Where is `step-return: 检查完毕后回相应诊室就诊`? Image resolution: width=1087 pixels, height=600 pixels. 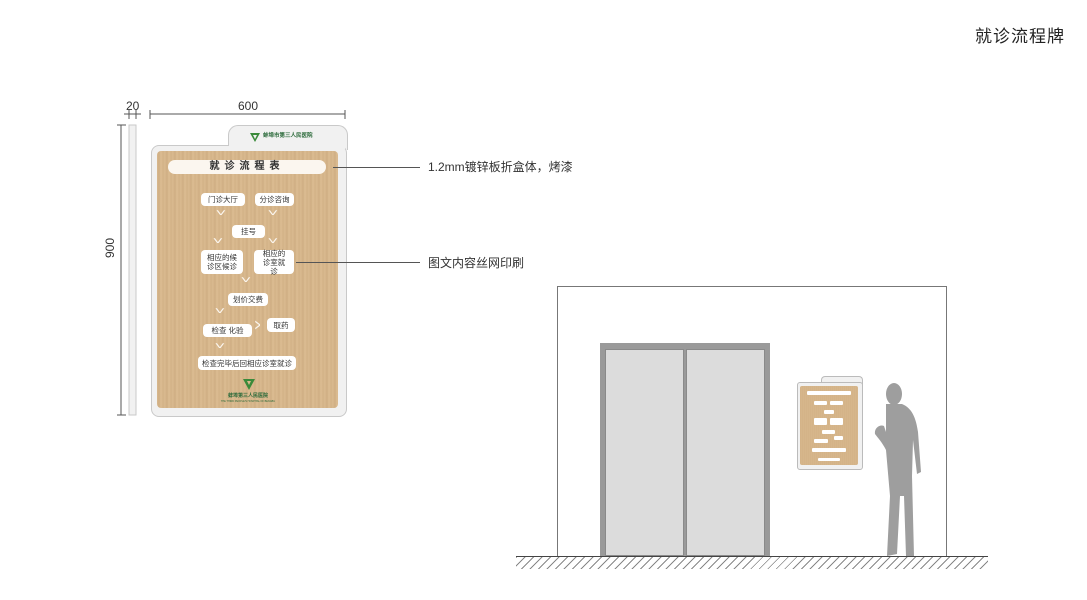 step-return: 检查完毕后回相应诊室就诊 is located at coordinates (247, 363).